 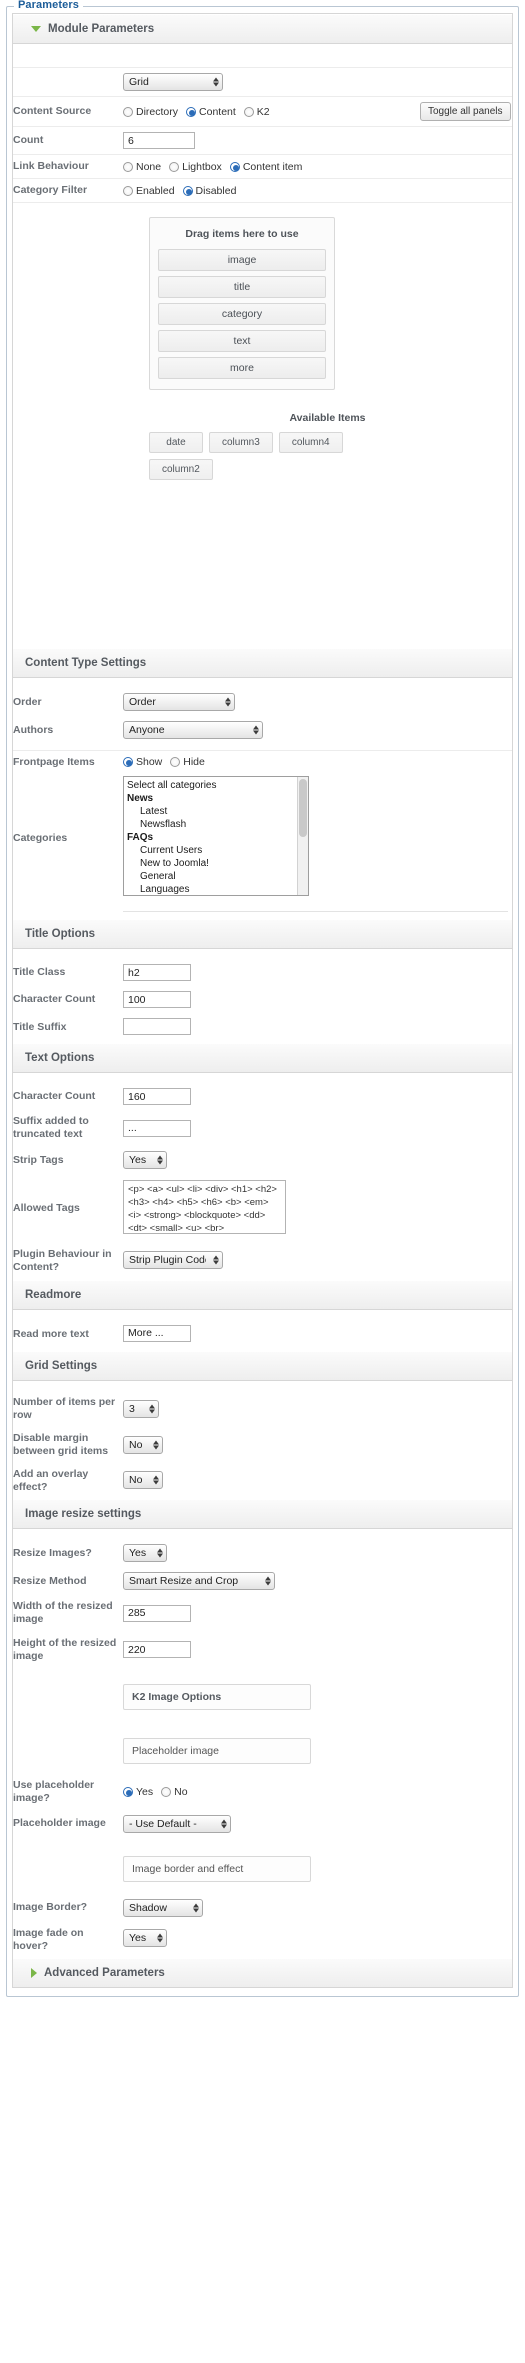 What do you see at coordinates (242, 260) in the screenshot?
I see `dnd-item-image: image` at bounding box center [242, 260].